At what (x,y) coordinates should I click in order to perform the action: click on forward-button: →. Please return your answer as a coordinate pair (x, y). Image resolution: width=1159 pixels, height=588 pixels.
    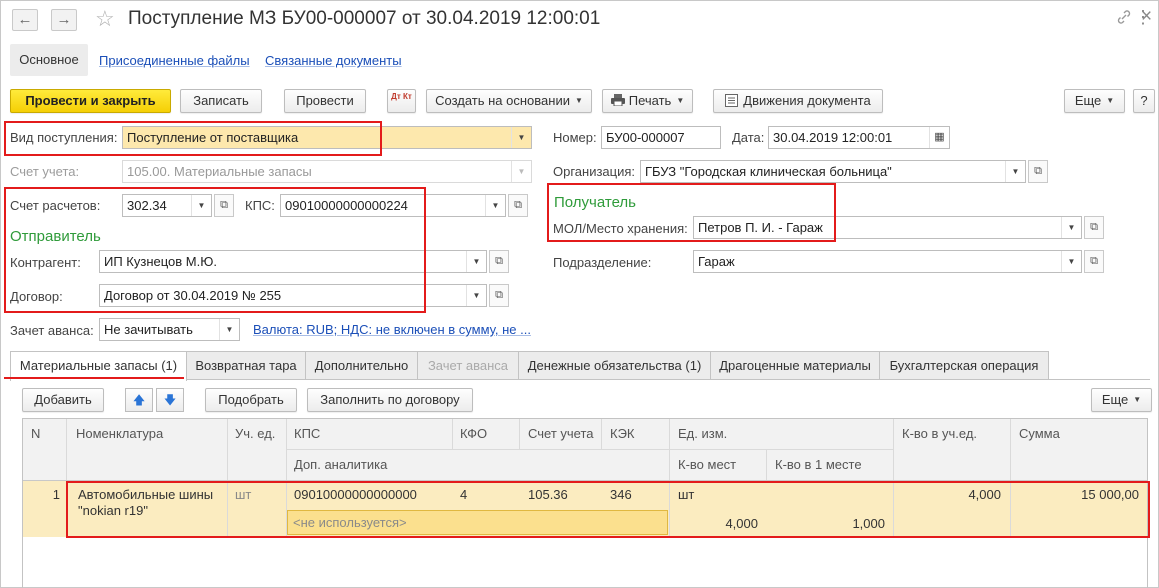
    Looking at the image, I should click on (64, 20).